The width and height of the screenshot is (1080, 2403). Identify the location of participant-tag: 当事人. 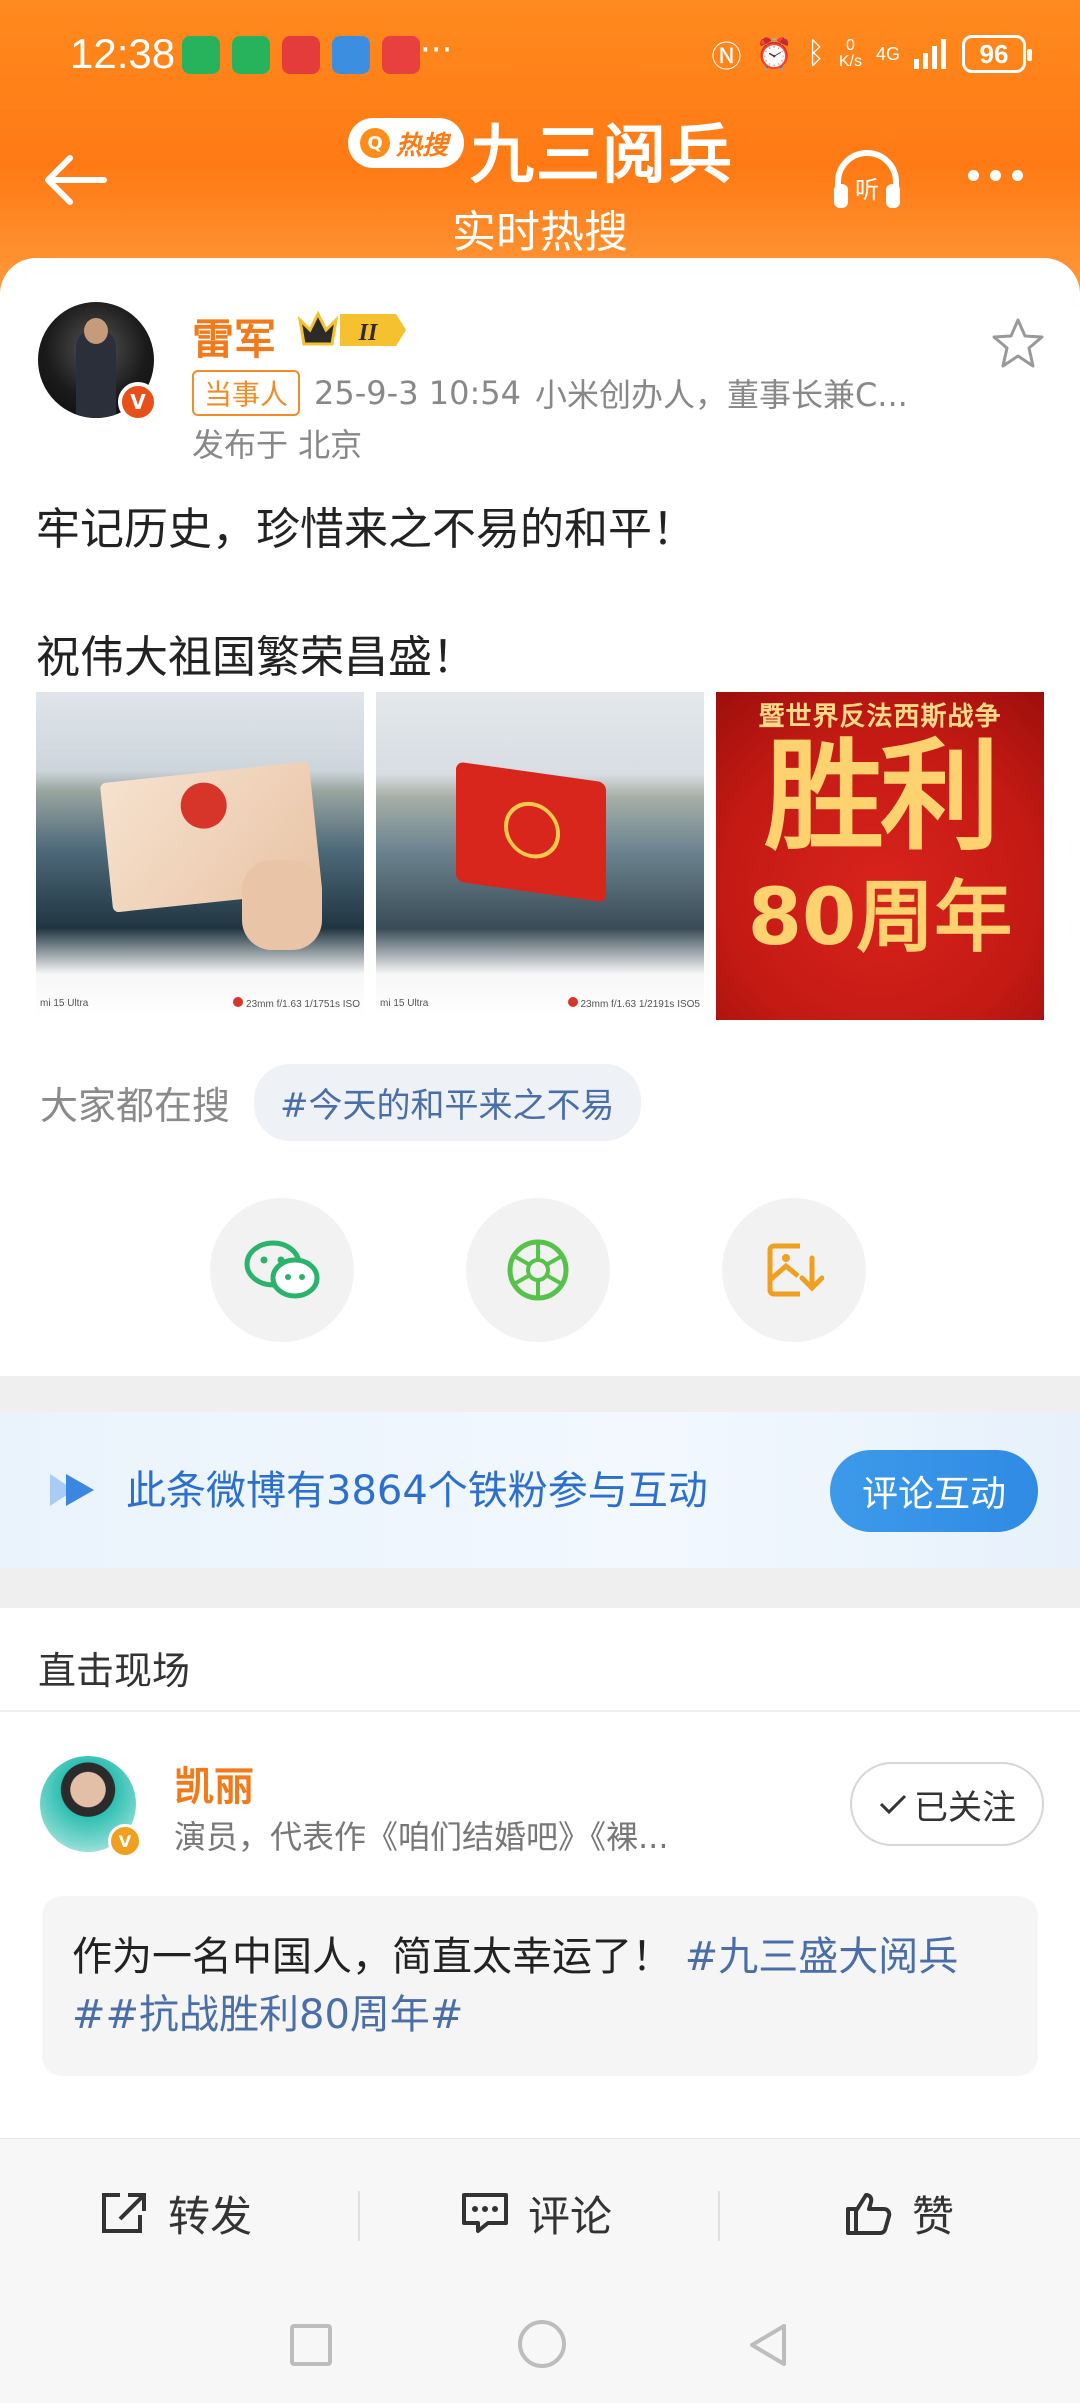
(246, 393).